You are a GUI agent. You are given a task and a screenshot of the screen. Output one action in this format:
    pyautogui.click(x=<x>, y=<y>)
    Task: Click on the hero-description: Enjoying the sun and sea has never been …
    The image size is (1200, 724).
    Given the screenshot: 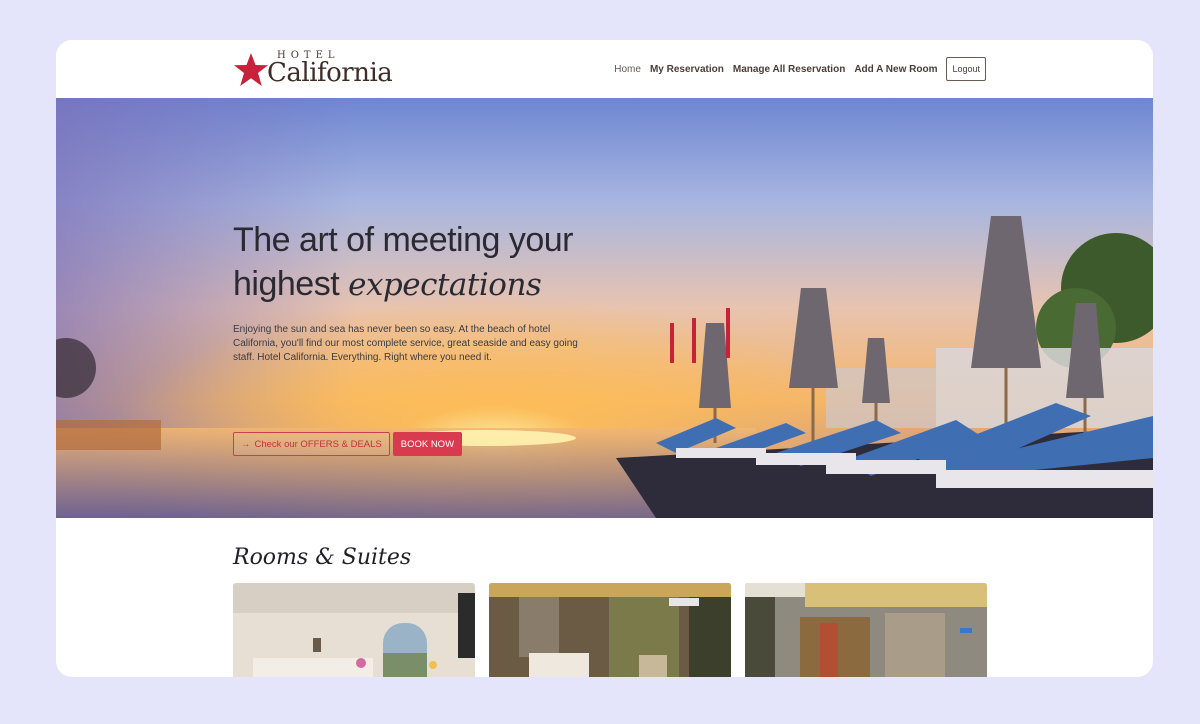 What is the action you would take?
    pyautogui.click(x=405, y=343)
    